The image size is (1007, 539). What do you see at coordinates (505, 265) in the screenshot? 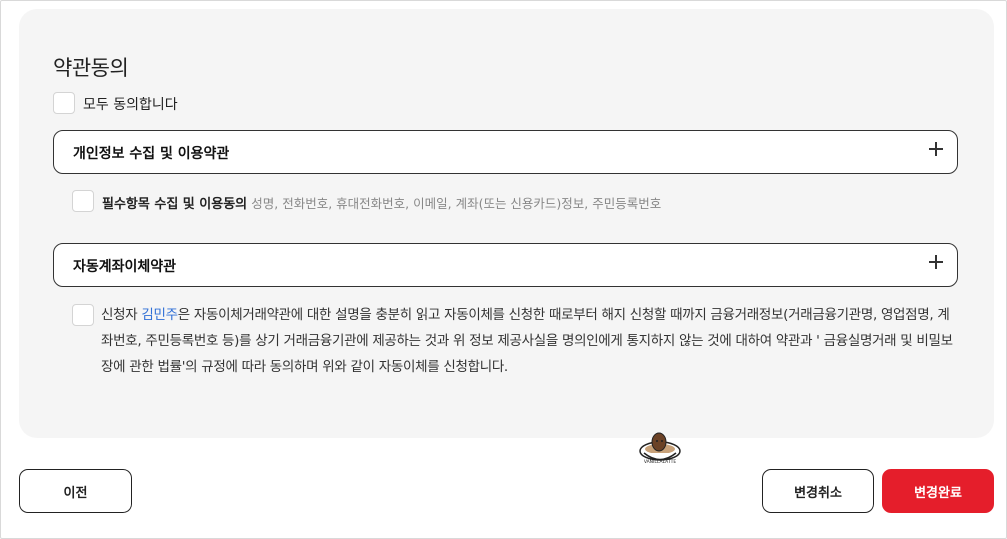
I see `section-autopay-terms: 자동계좌이체약관` at bounding box center [505, 265].